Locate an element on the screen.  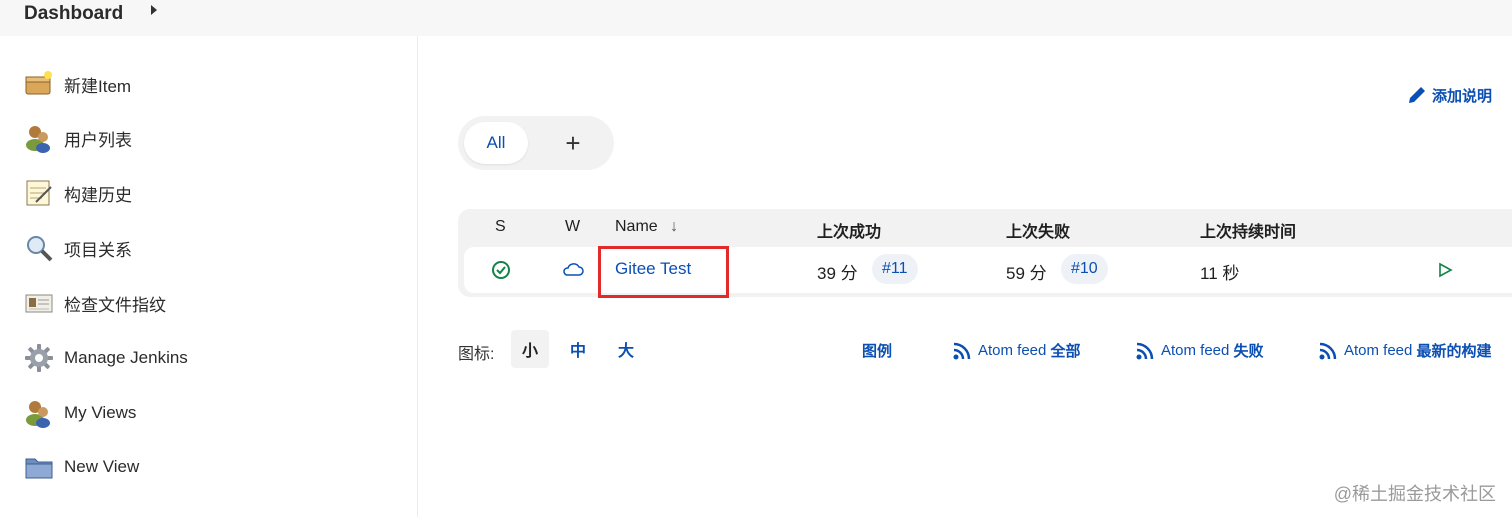
sidebar-item-new-item: 新建Item is located at coordinates (77, 84).